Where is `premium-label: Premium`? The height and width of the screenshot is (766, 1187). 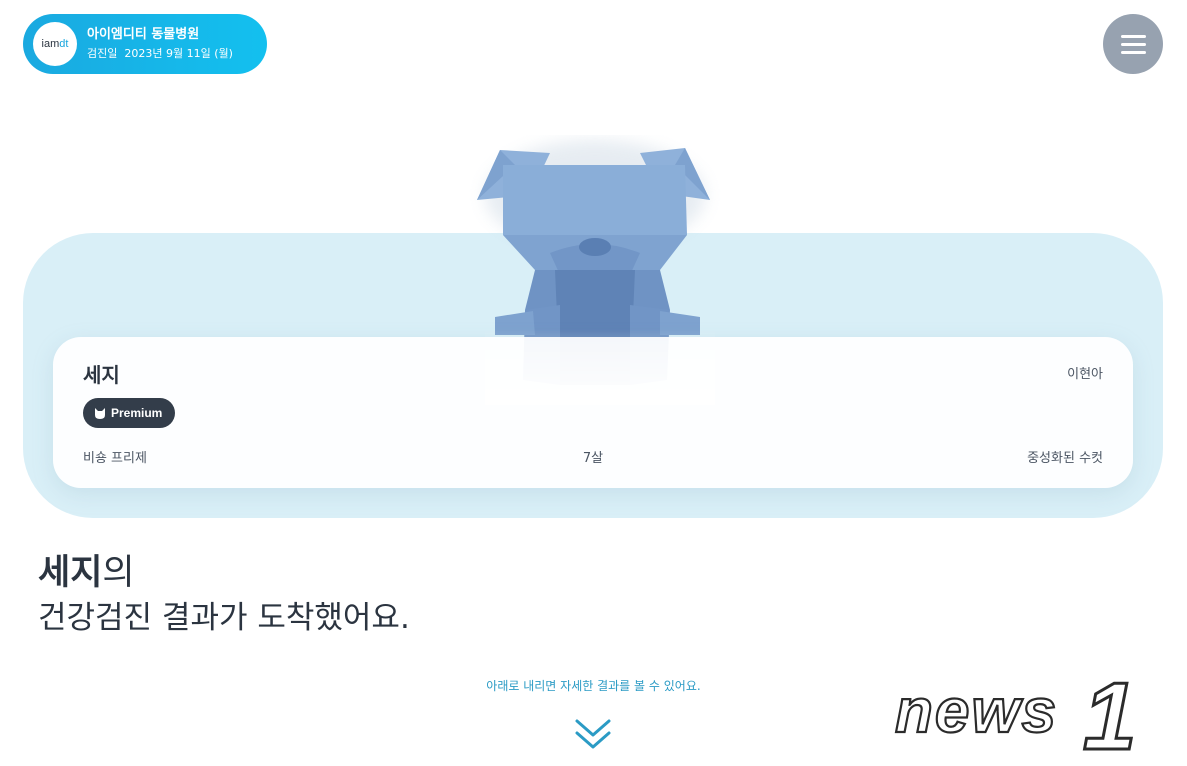
premium-label: Premium is located at coordinates (137, 413).